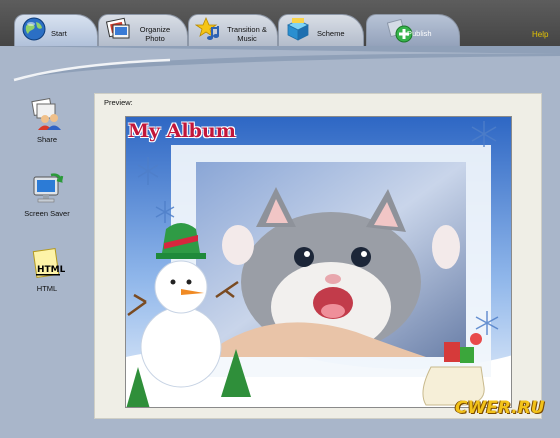  I want to click on sidebar-item-screen-saver-label: Screen Saver, so click(47, 213).